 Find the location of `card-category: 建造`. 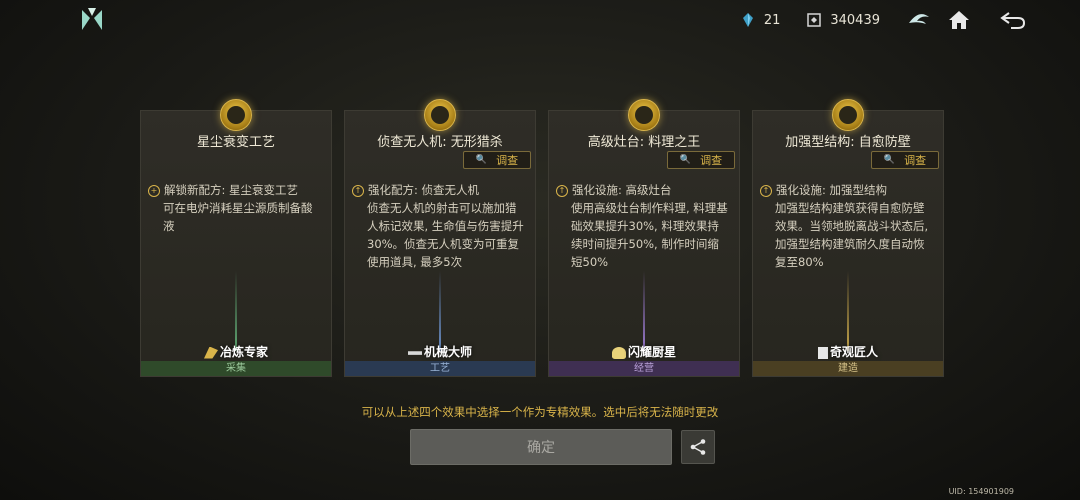

card-category: 建造 is located at coordinates (848, 368).